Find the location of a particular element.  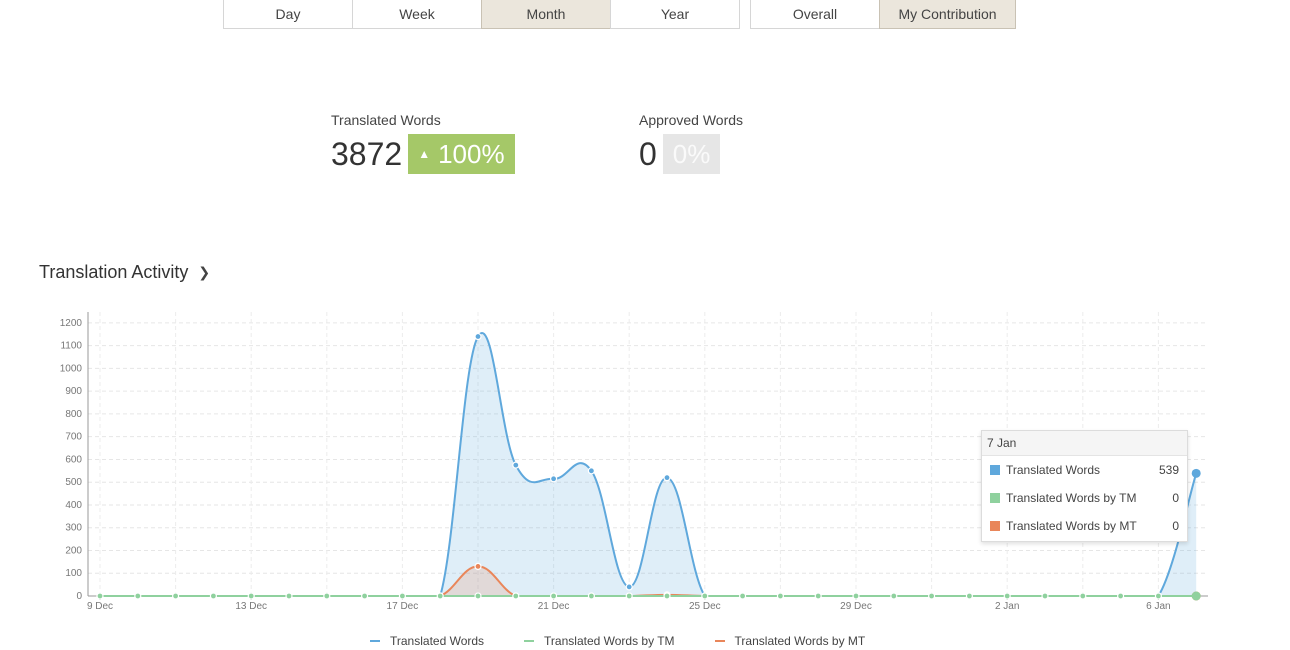

tab-month: Month is located at coordinates (546, 14).